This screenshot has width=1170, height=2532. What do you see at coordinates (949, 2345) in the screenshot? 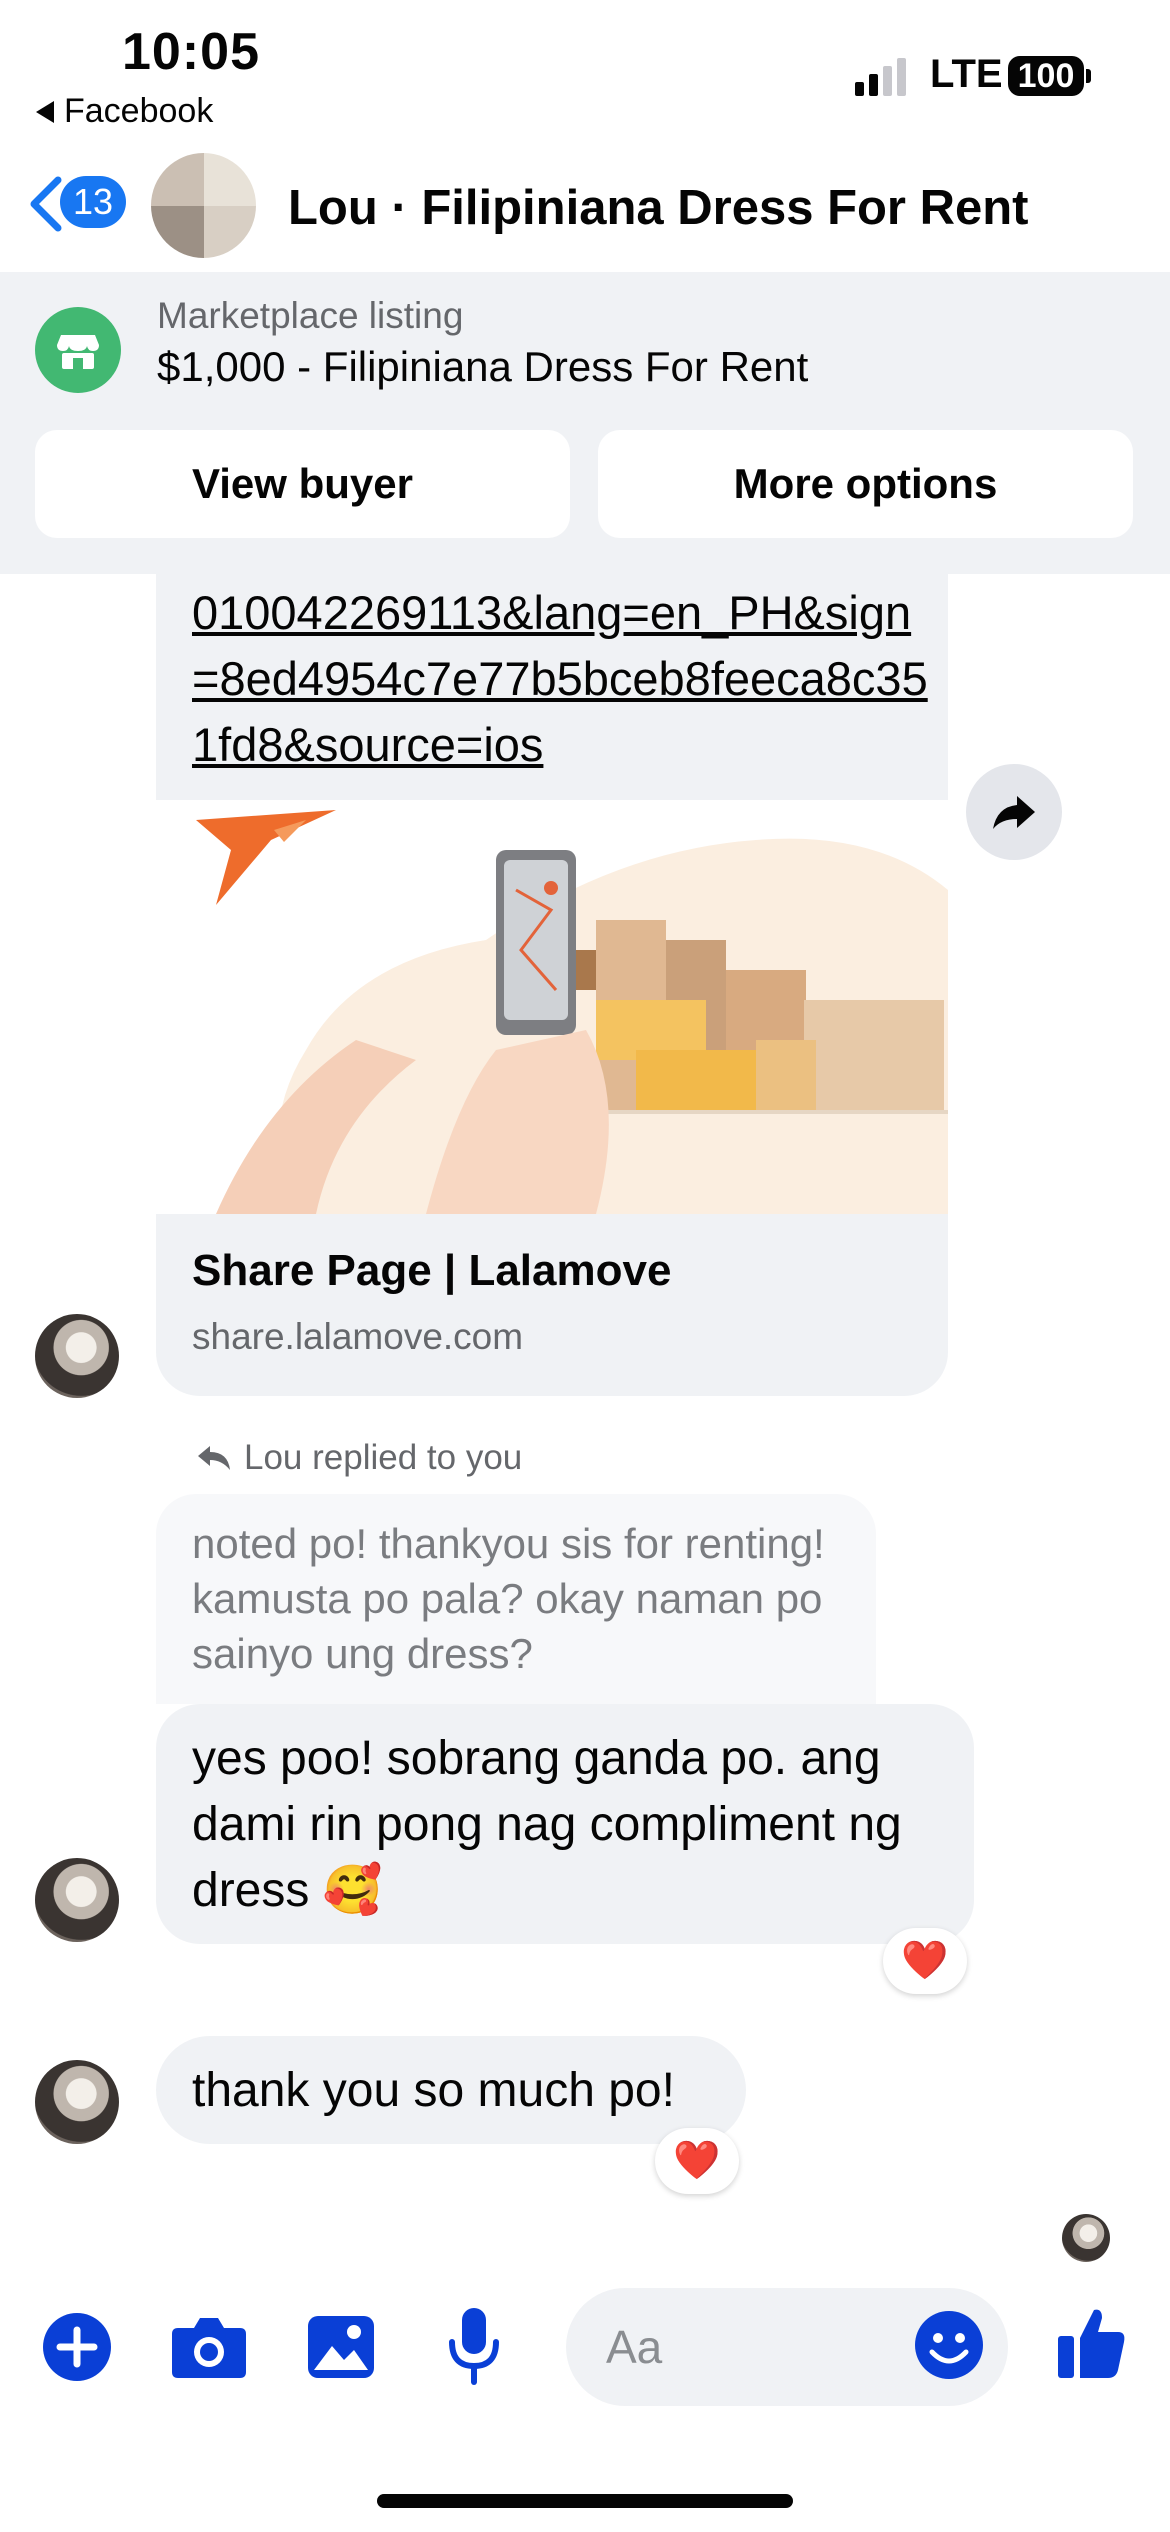
I see `emoji-icon` at bounding box center [949, 2345].